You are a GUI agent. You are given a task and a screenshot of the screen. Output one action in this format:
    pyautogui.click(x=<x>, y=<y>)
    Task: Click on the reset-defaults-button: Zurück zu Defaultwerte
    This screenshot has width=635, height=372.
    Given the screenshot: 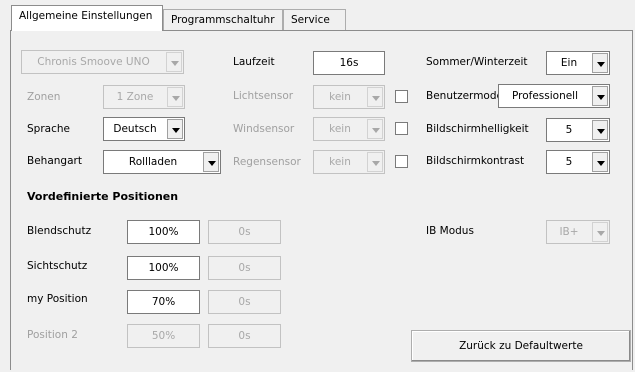 What is the action you would take?
    pyautogui.click(x=521, y=346)
    